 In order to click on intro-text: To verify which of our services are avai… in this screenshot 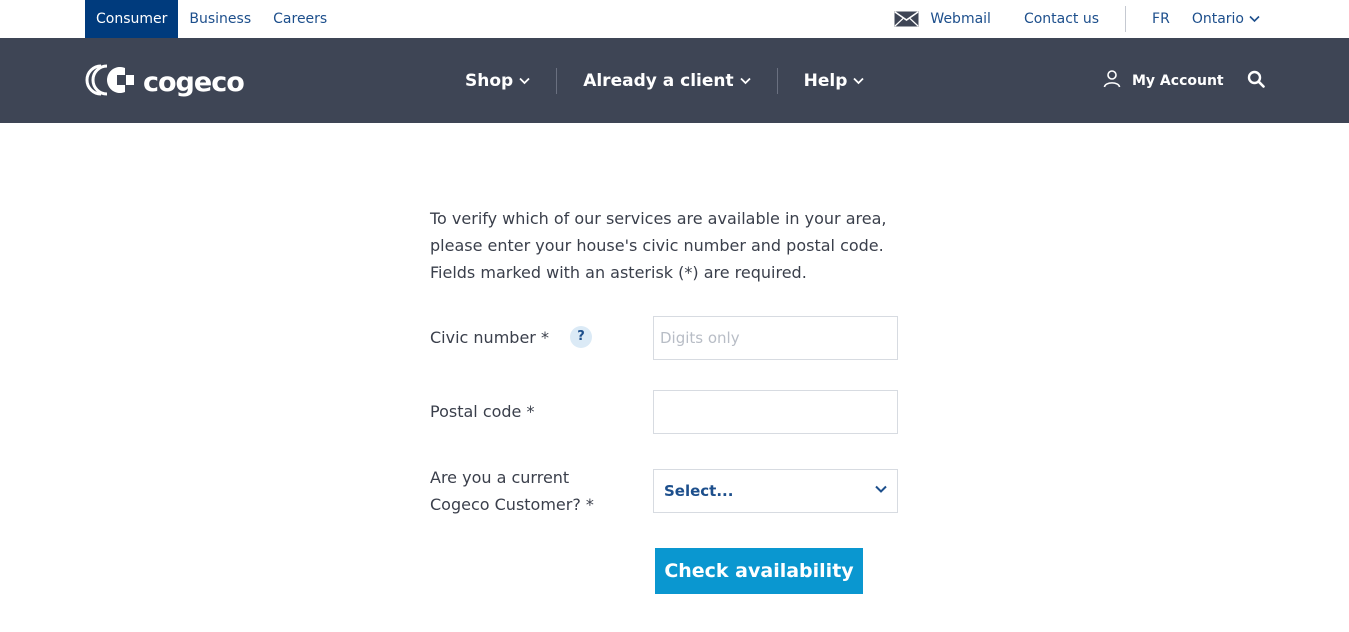, I will do `click(680, 245)`.